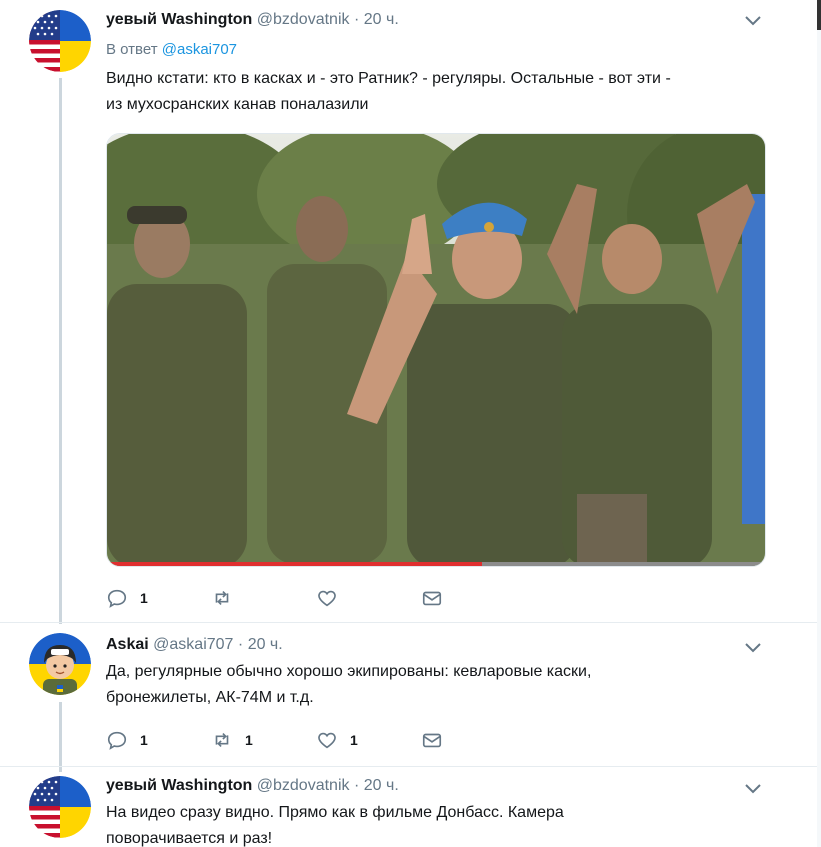 This screenshot has height=847, width=821. I want to click on reply-context: В ответ @askai707, so click(438, 50).